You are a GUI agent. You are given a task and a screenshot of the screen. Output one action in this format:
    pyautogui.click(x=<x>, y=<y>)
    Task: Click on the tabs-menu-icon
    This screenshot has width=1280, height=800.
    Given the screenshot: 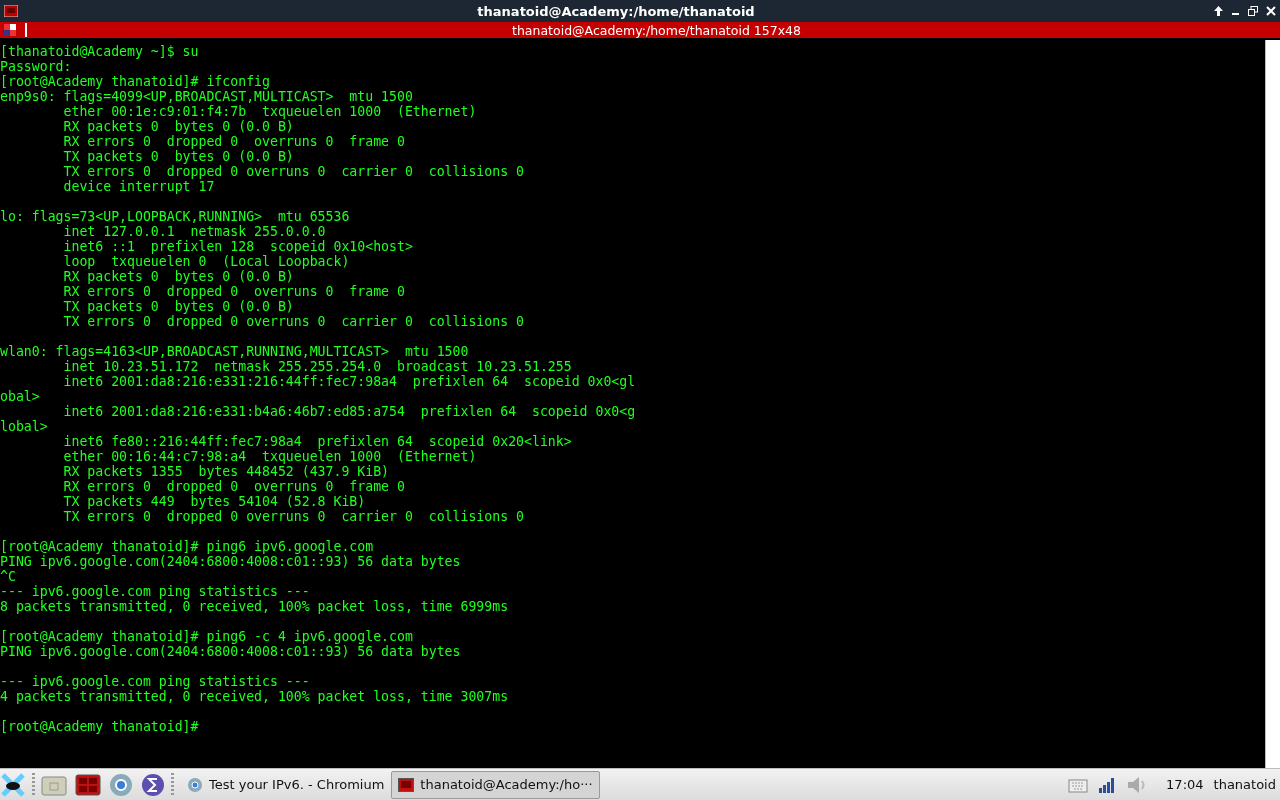 What is the action you would take?
    pyautogui.click(x=10, y=30)
    